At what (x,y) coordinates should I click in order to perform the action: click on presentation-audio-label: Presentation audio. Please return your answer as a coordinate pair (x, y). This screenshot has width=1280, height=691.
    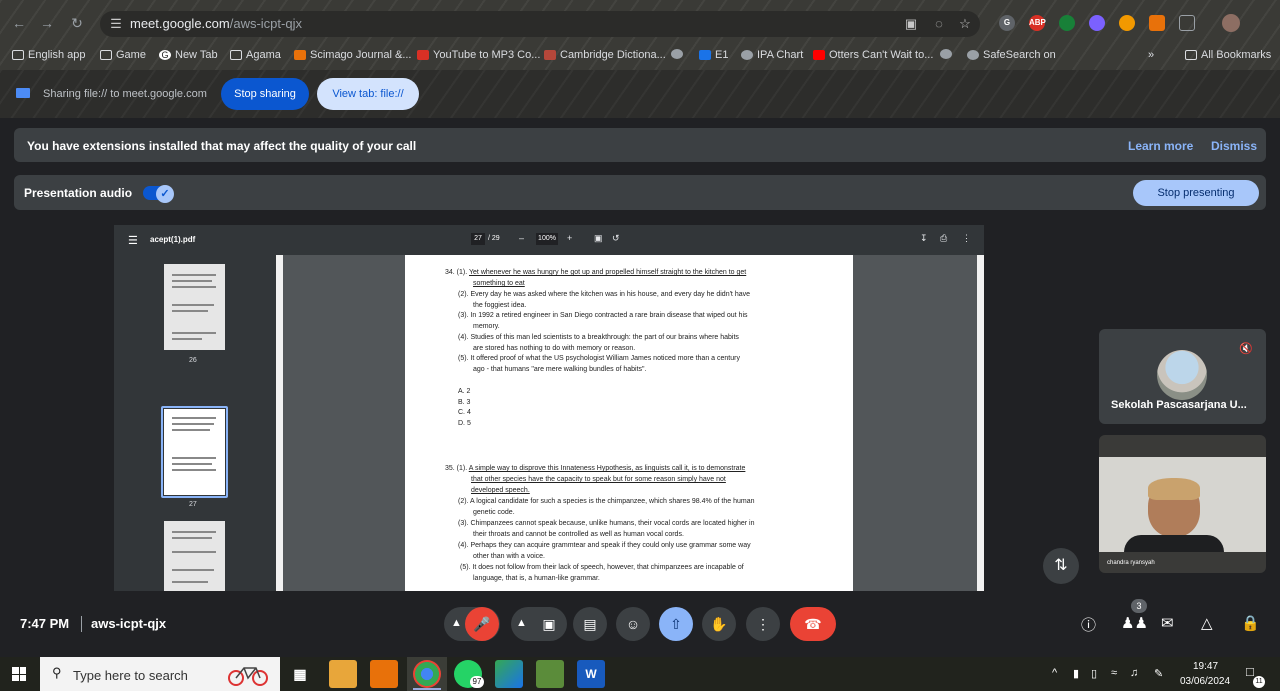
    Looking at the image, I should click on (78, 193).